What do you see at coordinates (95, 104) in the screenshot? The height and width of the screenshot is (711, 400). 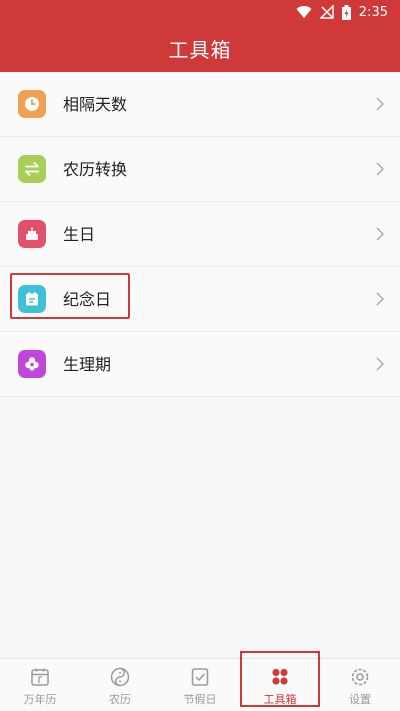 I see `tool-item-label: 相隔天数` at bounding box center [95, 104].